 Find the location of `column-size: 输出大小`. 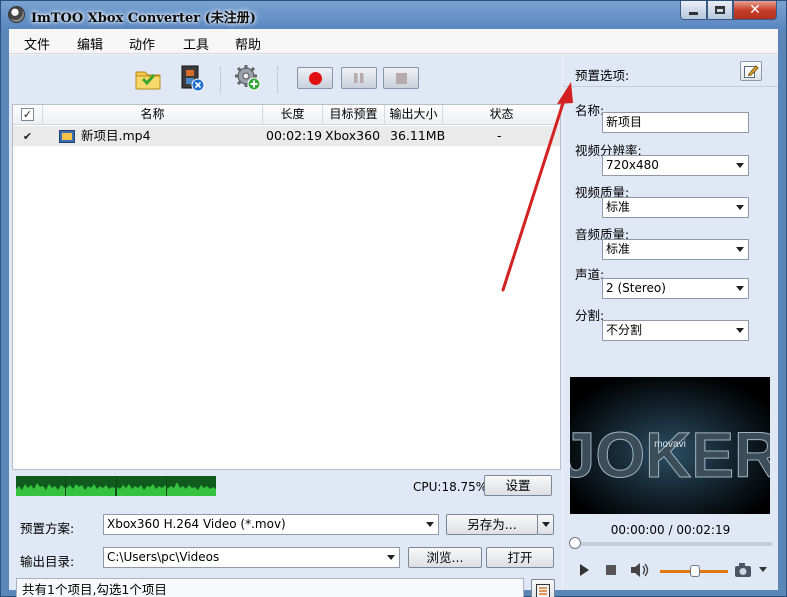

column-size: 输出大小 is located at coordinates (414, 114).